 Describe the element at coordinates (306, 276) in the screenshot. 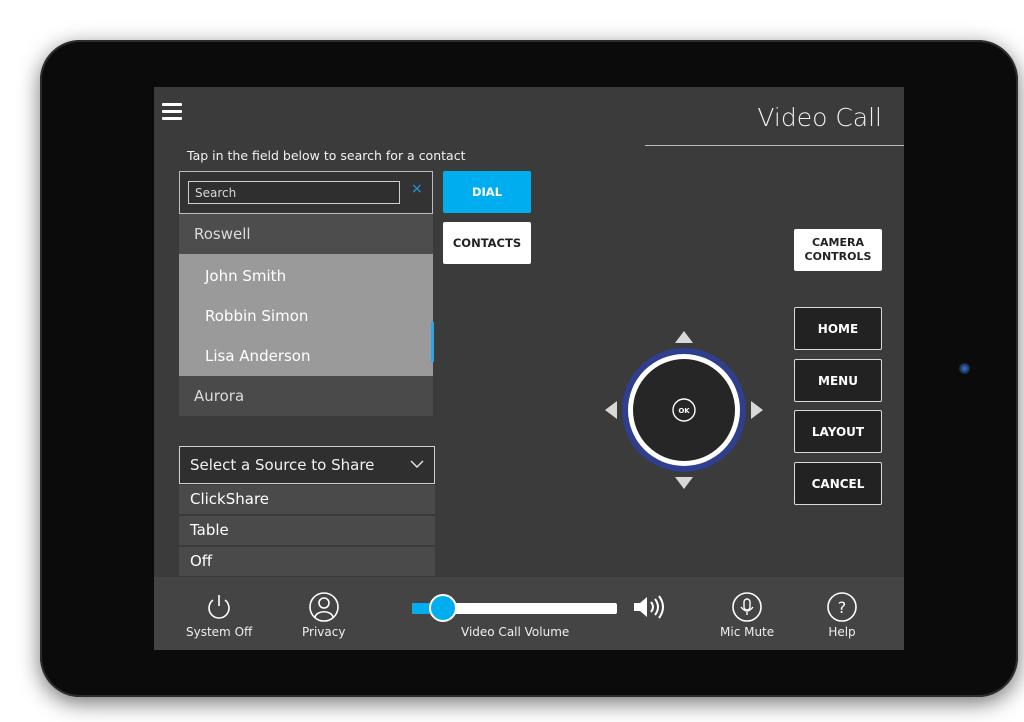

I see `list-item: John Smith` at that location.